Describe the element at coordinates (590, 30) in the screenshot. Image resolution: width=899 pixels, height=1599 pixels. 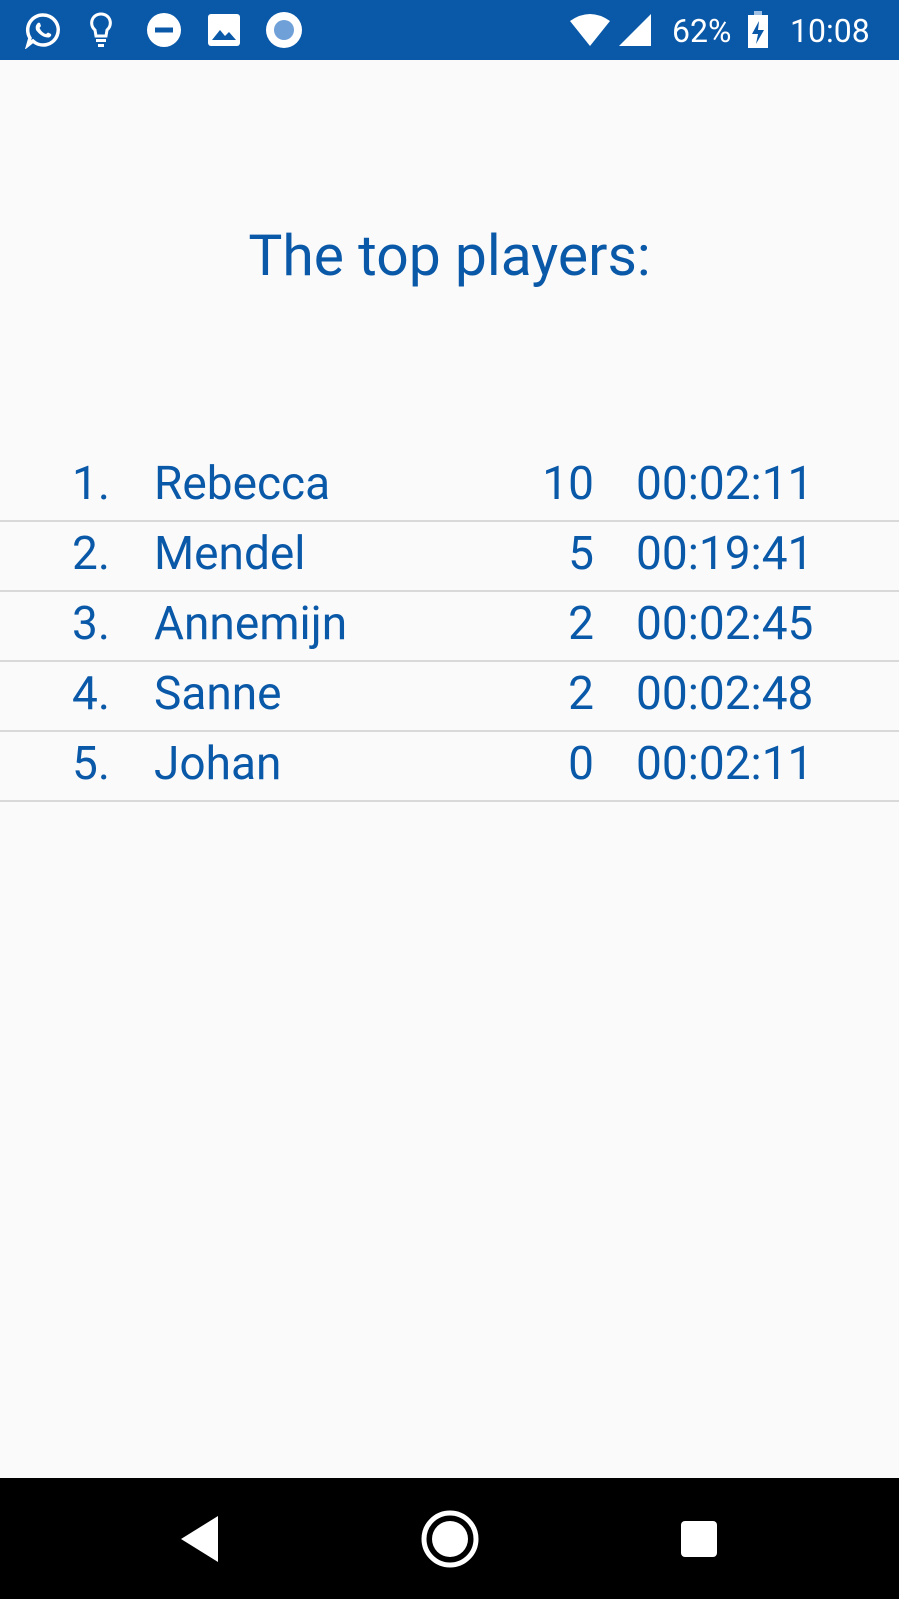
I see `wifi-icon` at that location.